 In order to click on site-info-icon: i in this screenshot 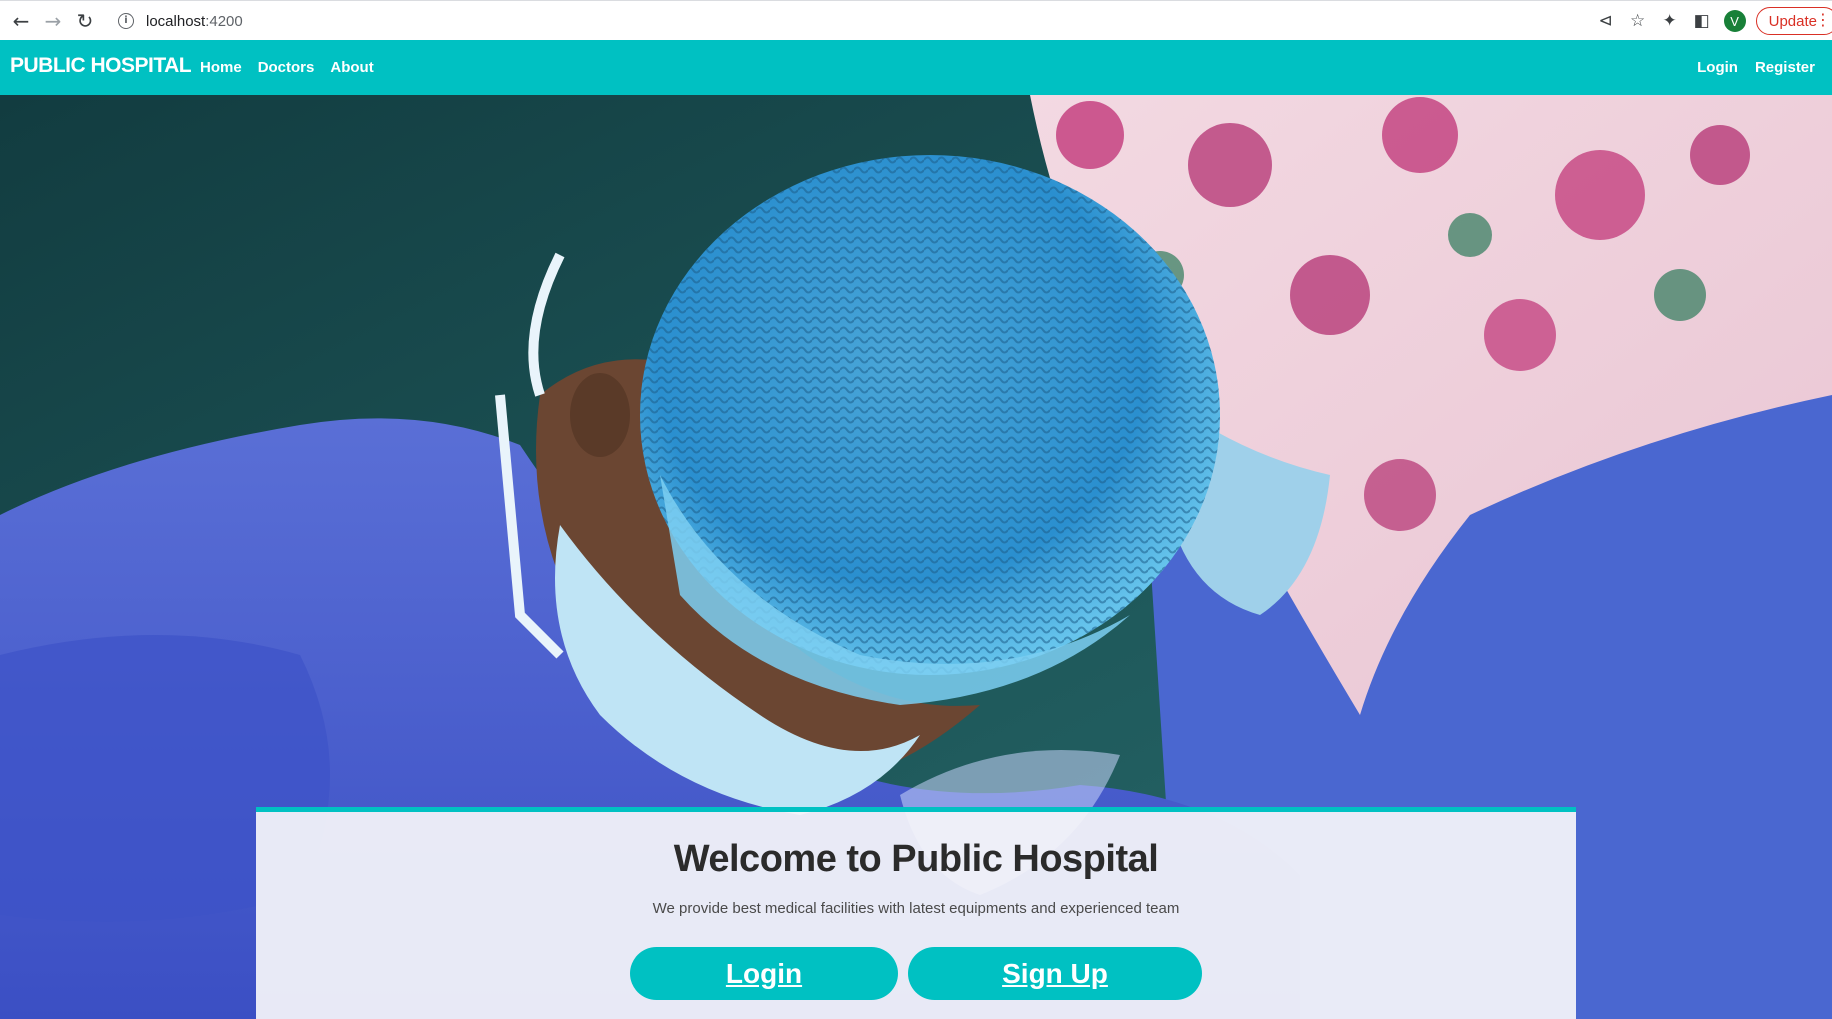, I will do `click(126, 21)`.